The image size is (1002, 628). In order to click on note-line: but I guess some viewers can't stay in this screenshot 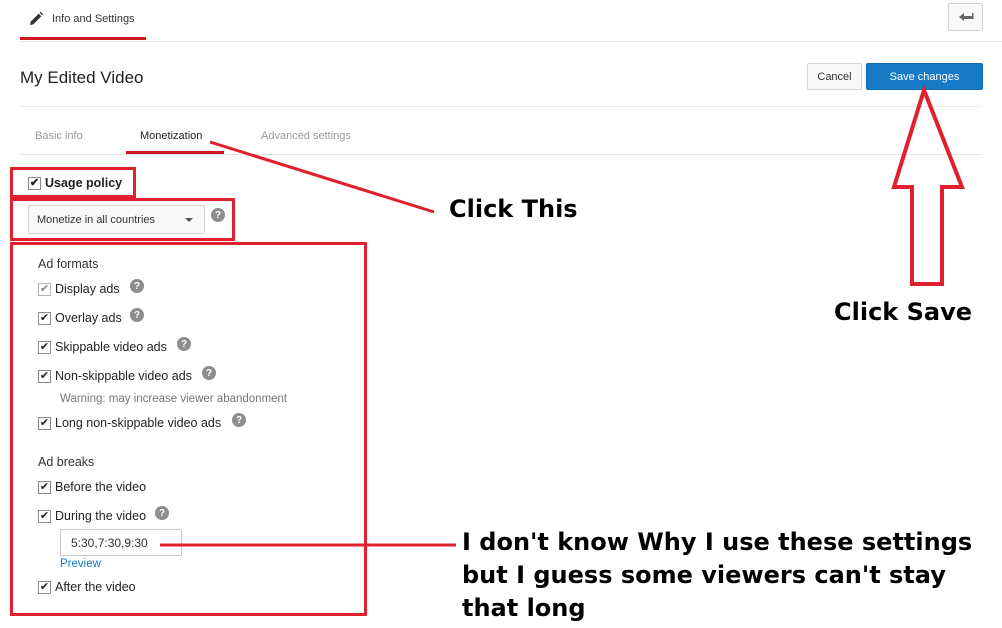, I will do `click(704, 575)`.